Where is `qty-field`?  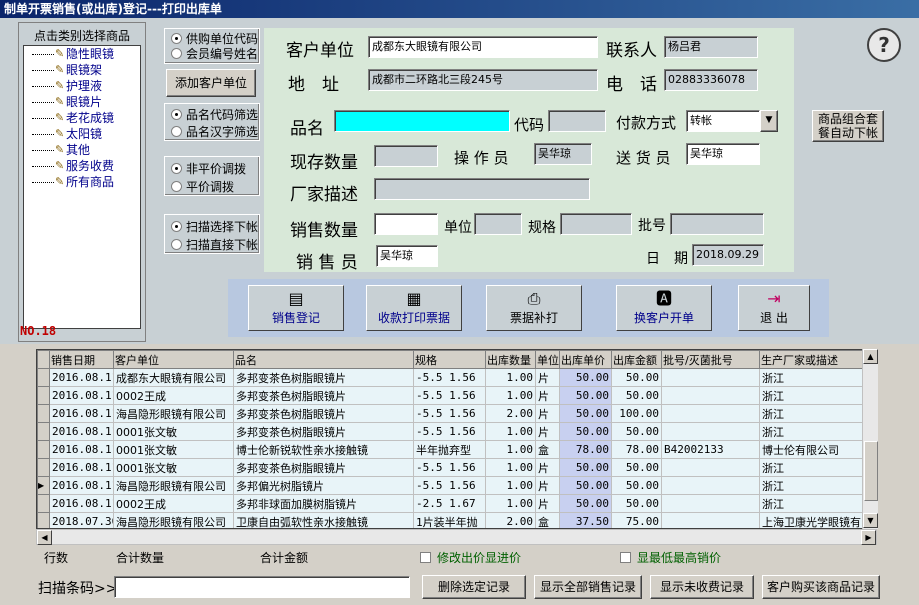 qty-field is located at coordinates (406, 224).